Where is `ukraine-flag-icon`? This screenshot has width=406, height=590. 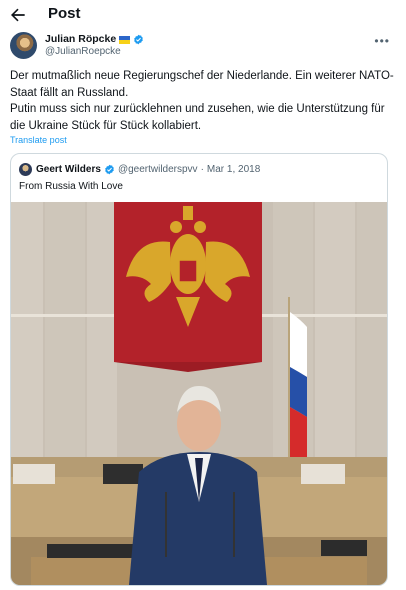
ukraine-flag-icon is located at coordinates (125, 39).